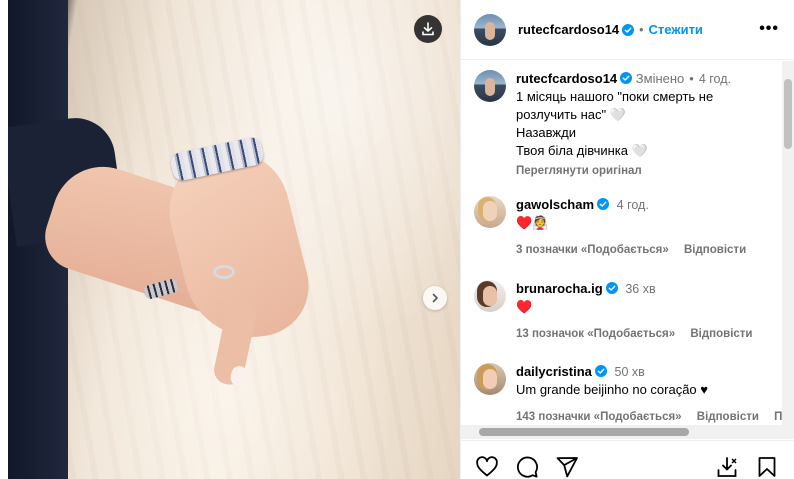 Image resolution: width=794 pixels, height=479 pixels. Describe the element at coordinates (490, 86) in the screenshot. I see `caption-avatar` at that location.